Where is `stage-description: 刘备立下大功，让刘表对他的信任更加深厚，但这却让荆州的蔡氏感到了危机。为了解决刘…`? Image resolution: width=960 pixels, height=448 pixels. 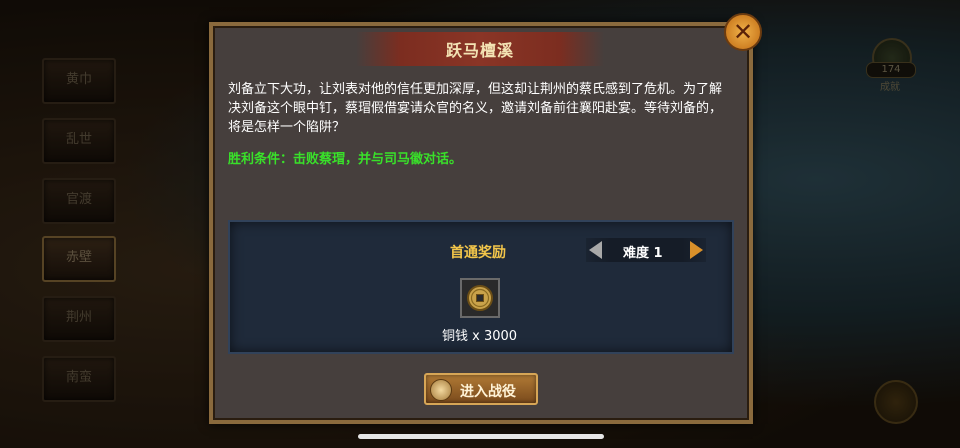 stage-description: 刘备立下大功，让刘表对他的信任更加深厚，但这却让荆州的蔡氏感到了危机。为了解决刘… is located at coordinates (475, 108).